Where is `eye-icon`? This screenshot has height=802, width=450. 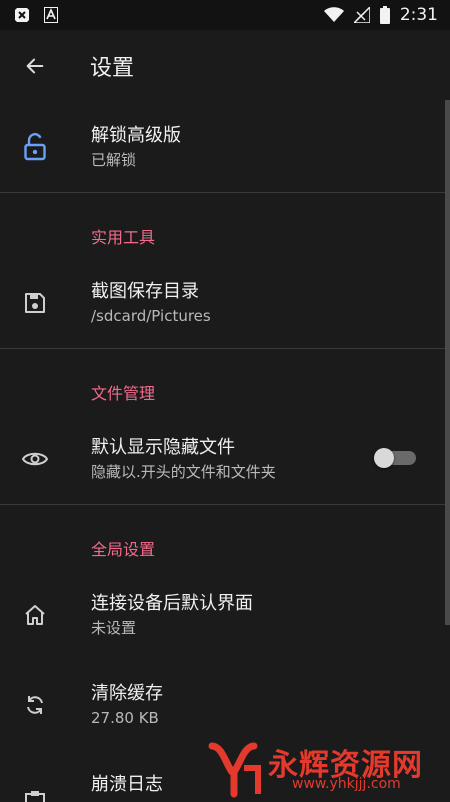
eye-icon is located at coordinates (35, 459).